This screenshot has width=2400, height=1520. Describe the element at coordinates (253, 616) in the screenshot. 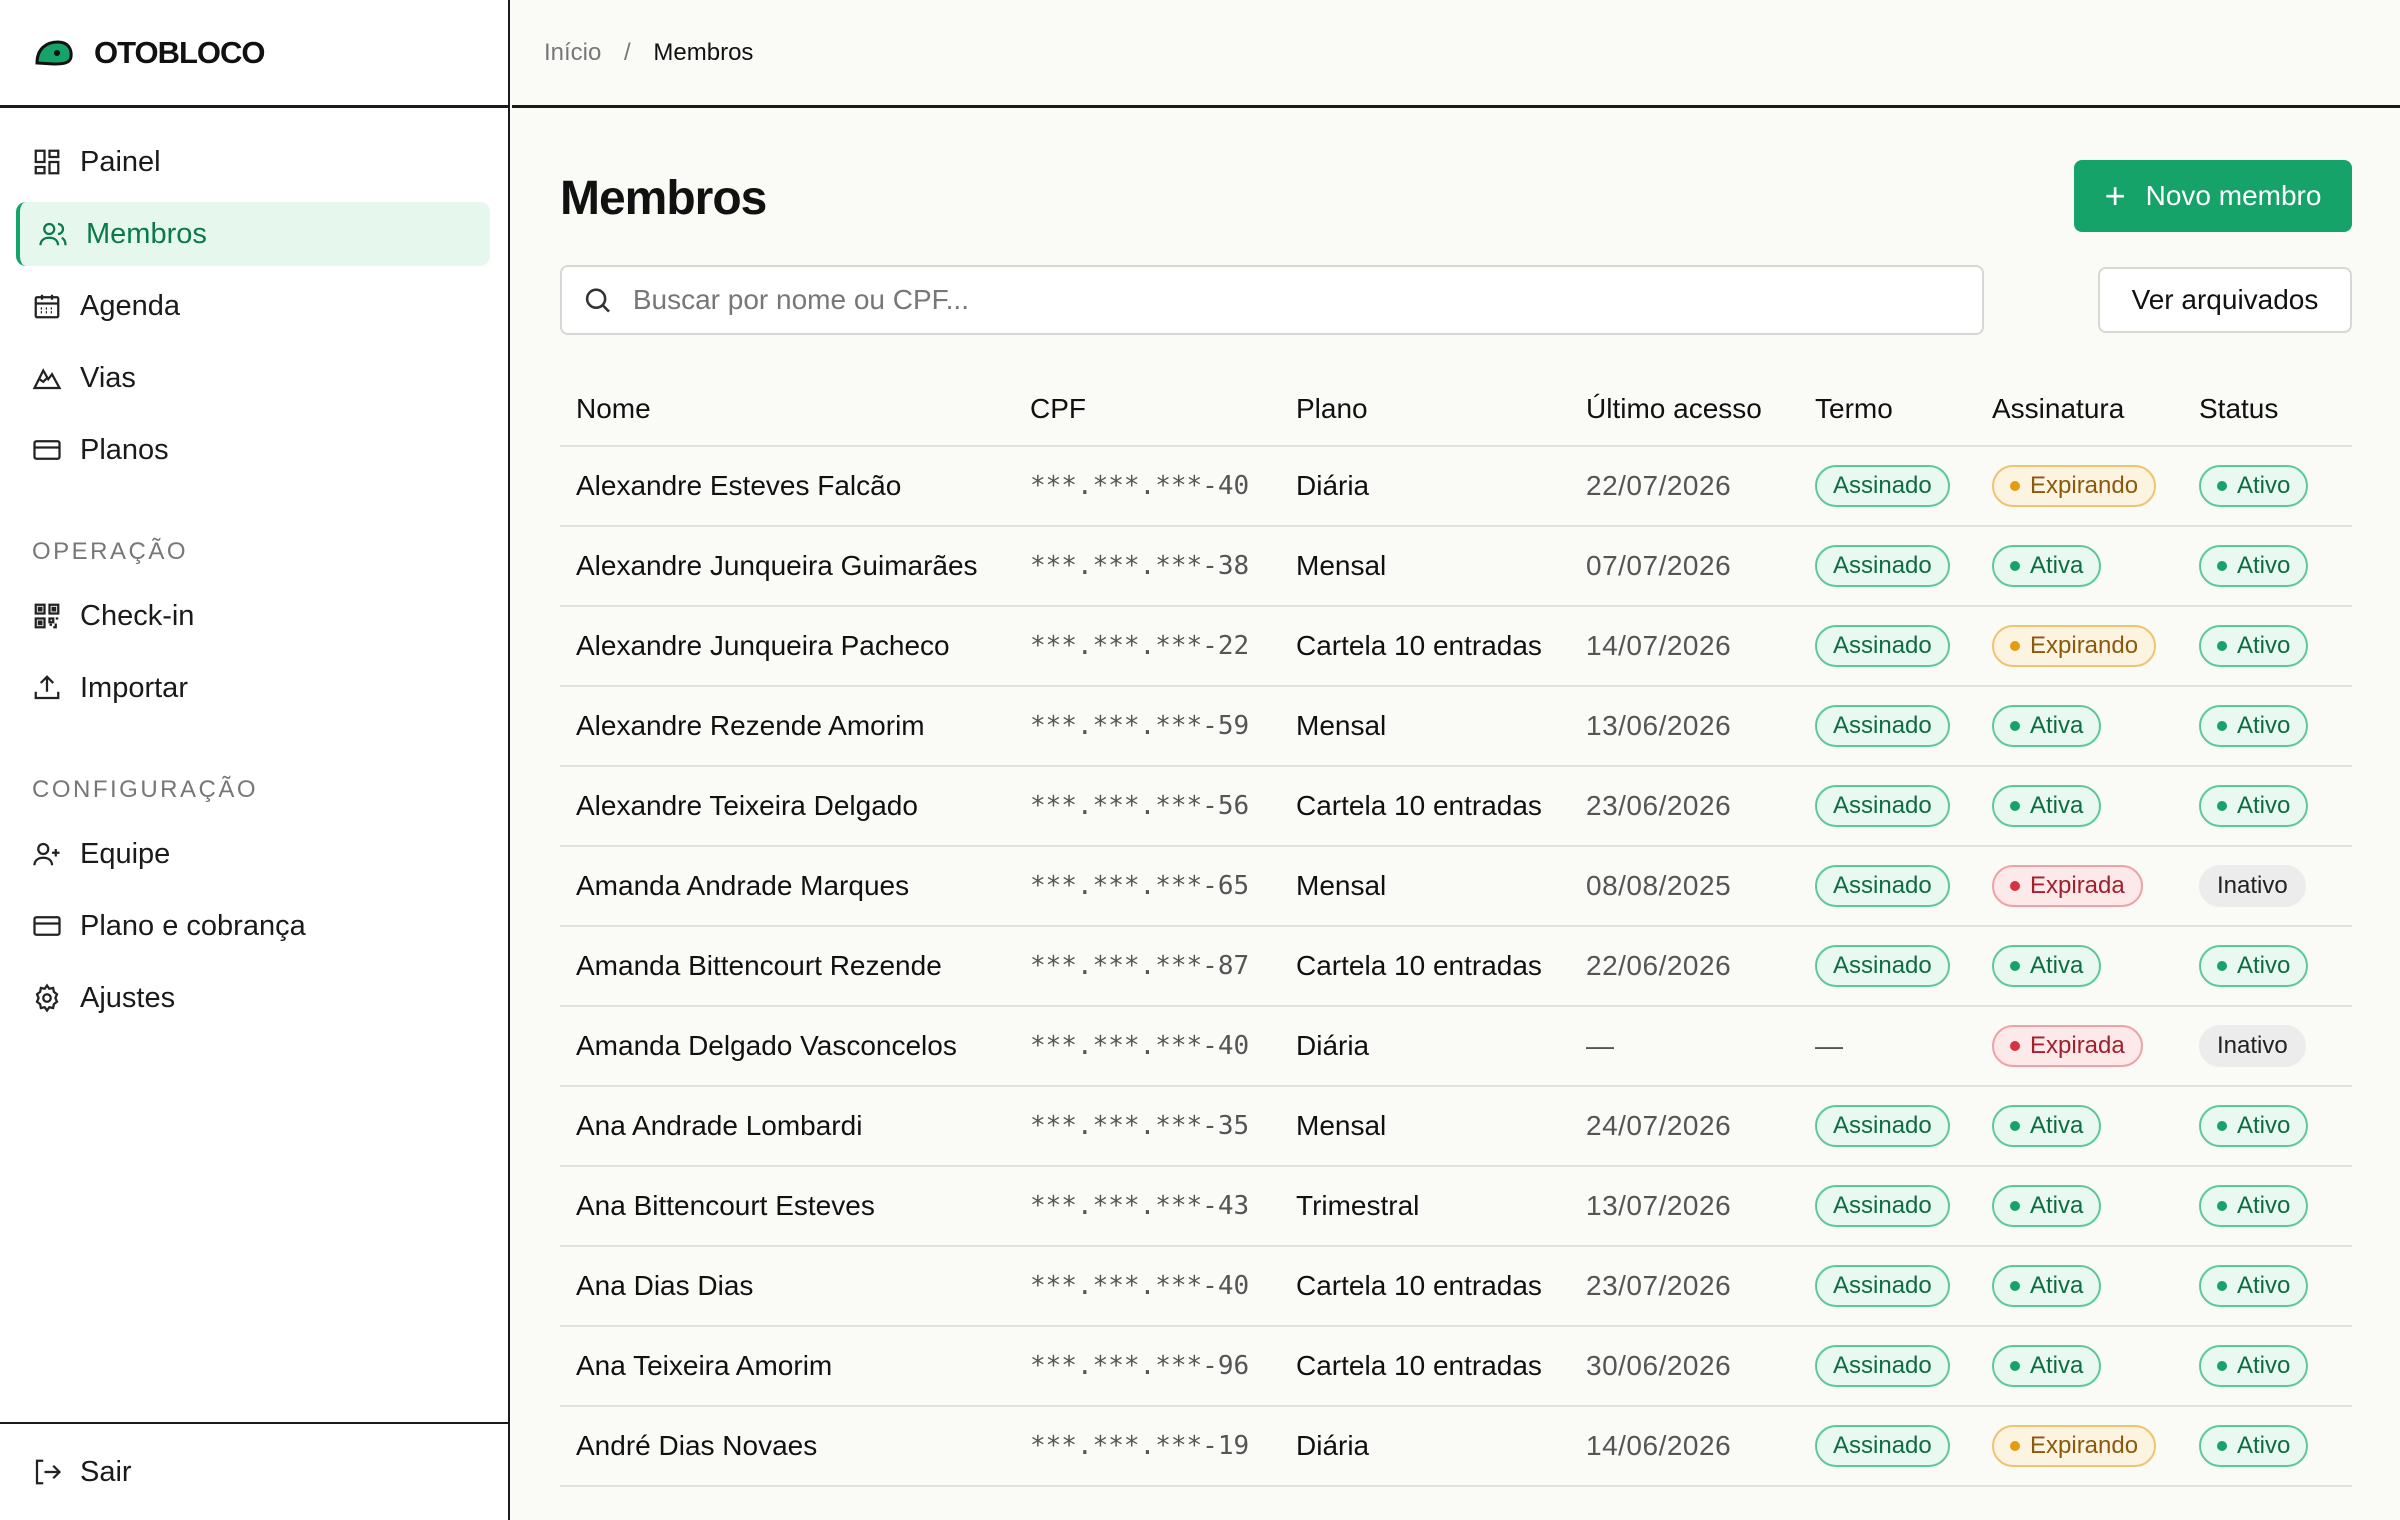

I see `sidebar-item-check-in: Check-in` at that location.